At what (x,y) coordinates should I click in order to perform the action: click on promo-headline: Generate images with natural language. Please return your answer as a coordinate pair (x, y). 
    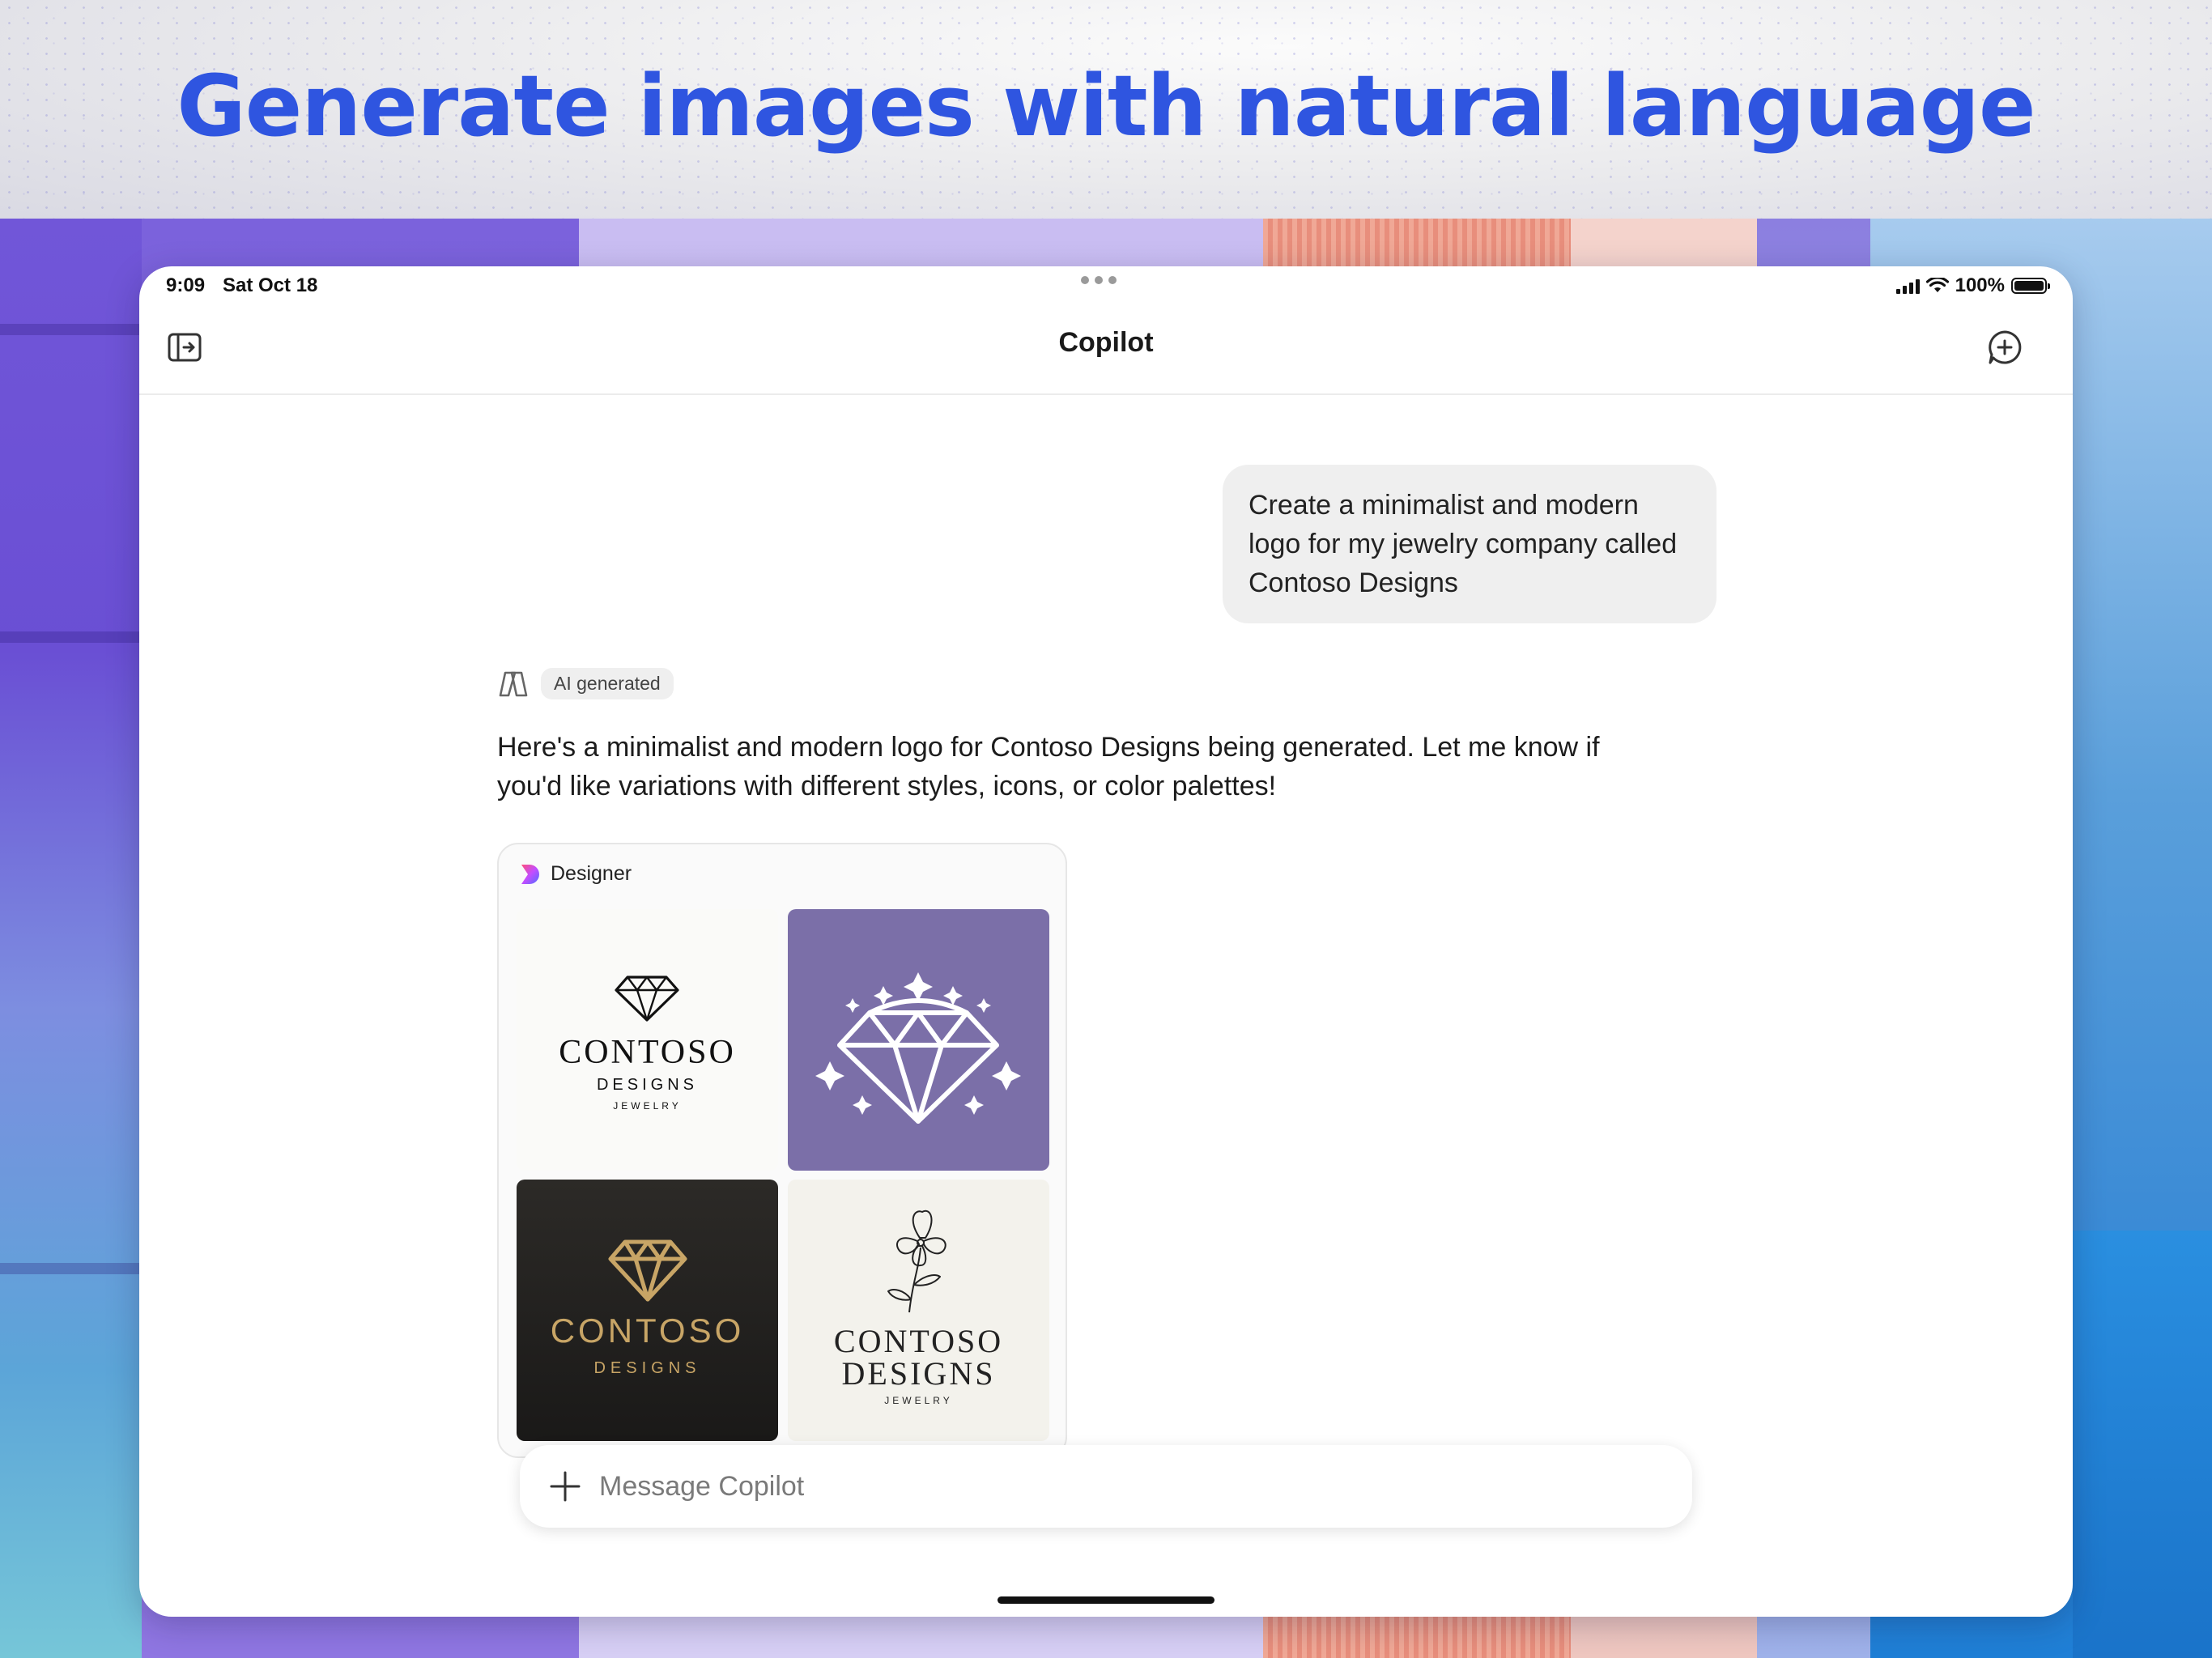
    Looking at the image, I should click on (1106, 106).